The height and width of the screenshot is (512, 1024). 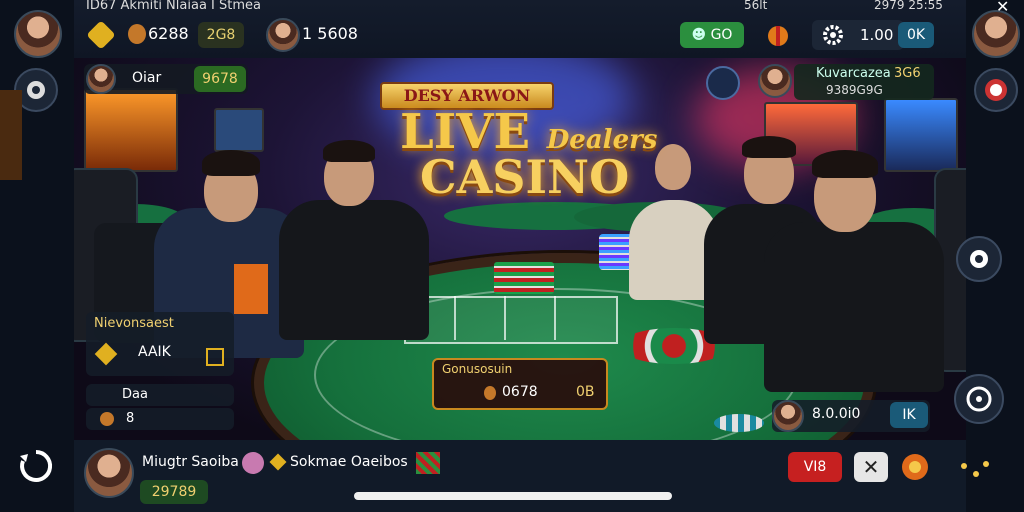 What do you see at coordinates (996, 34) in the screenshot?
I see `opponent-avatar` at bounding box center [996, 34].